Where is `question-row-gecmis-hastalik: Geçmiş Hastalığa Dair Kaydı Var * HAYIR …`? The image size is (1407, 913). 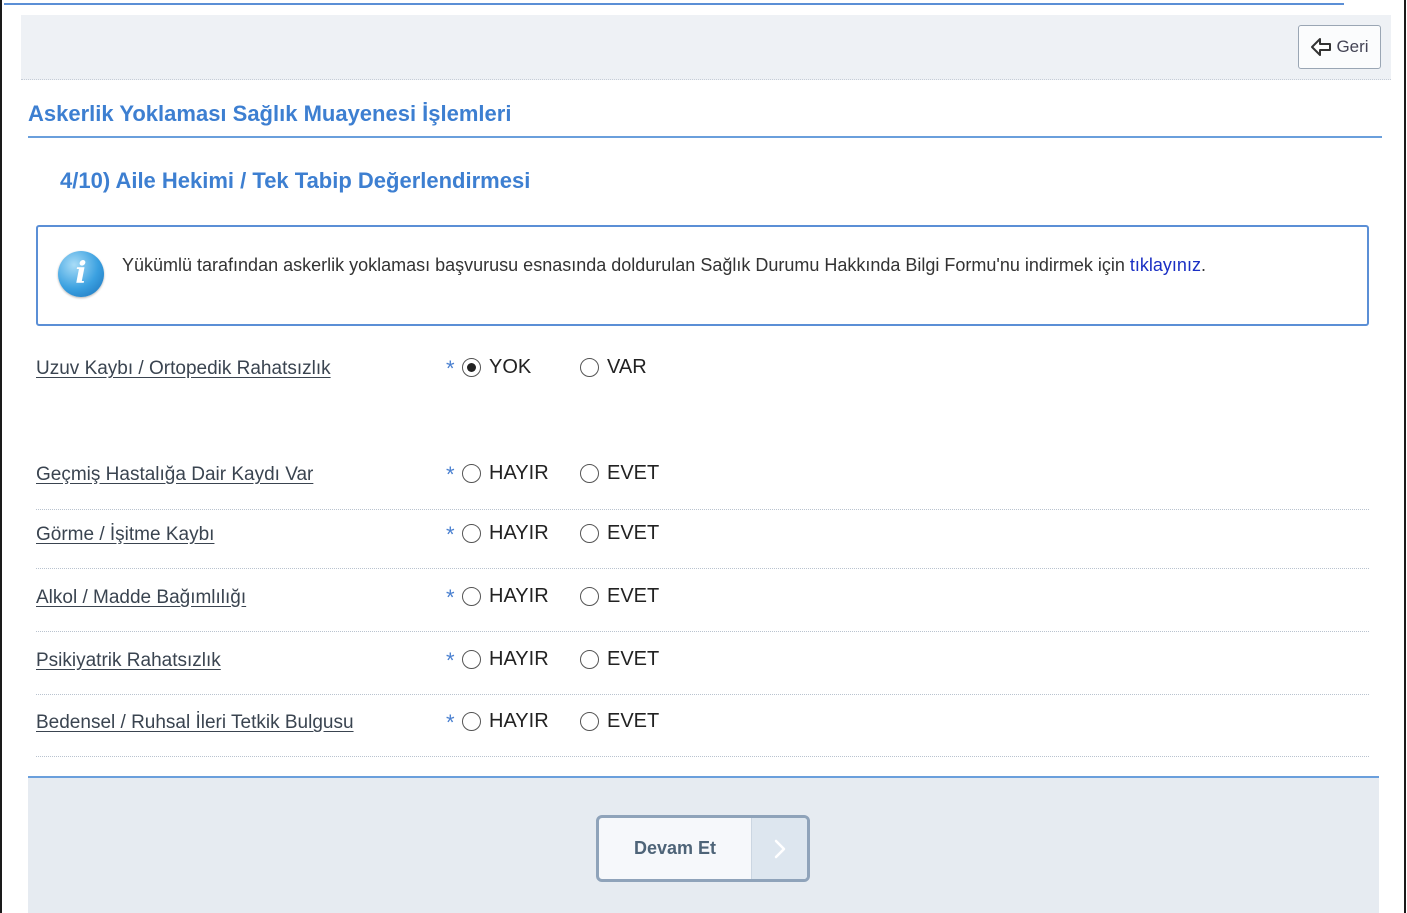
question-row-gecmis-hastalik: Geçmiş Hastalığa Dair Kaydı Var * HAYIR … is located at coordinates (702, 486).